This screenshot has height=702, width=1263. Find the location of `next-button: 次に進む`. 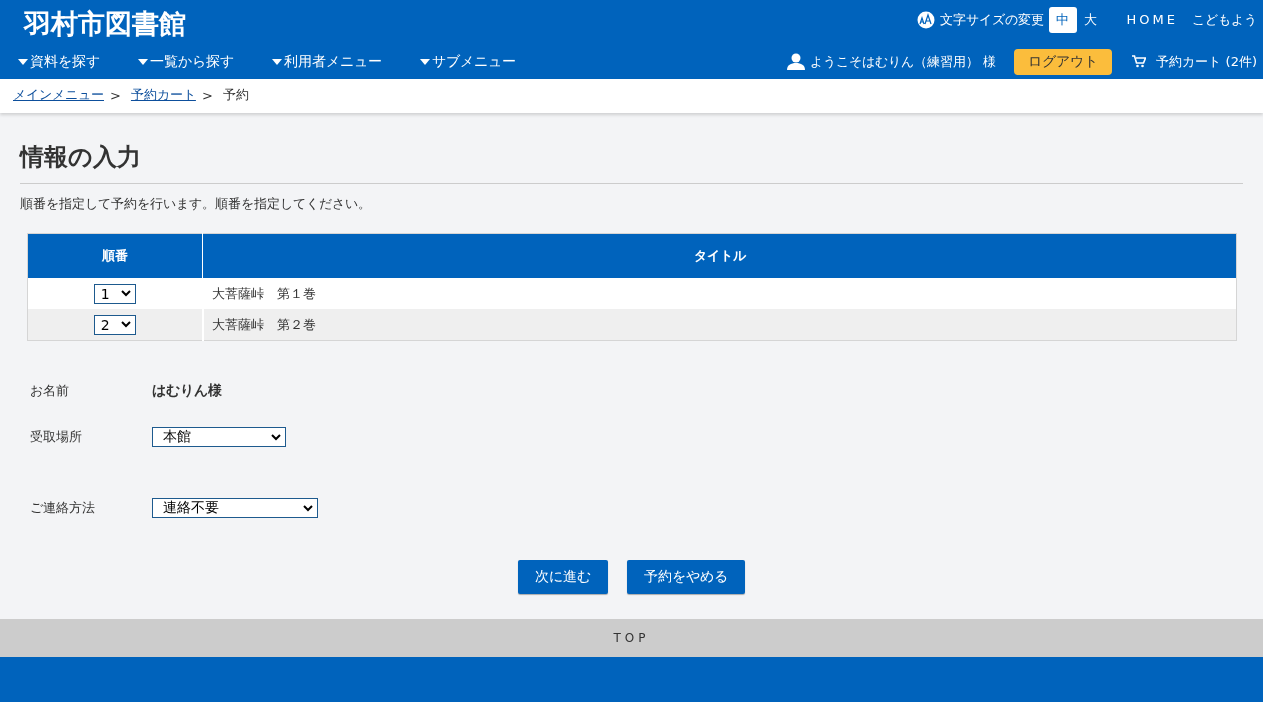

next-button: 次に進む is located at coordinates (563, 577).